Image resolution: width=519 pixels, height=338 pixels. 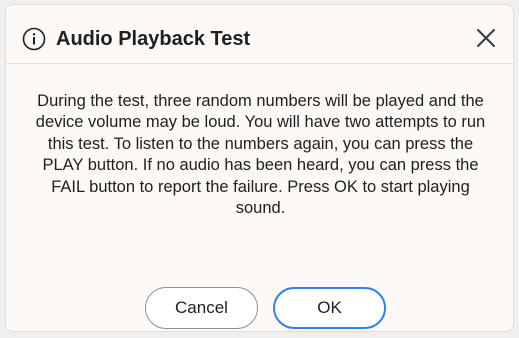 I want to click on dialog-title: Audio Playback Test, so click(x=153, y=39).